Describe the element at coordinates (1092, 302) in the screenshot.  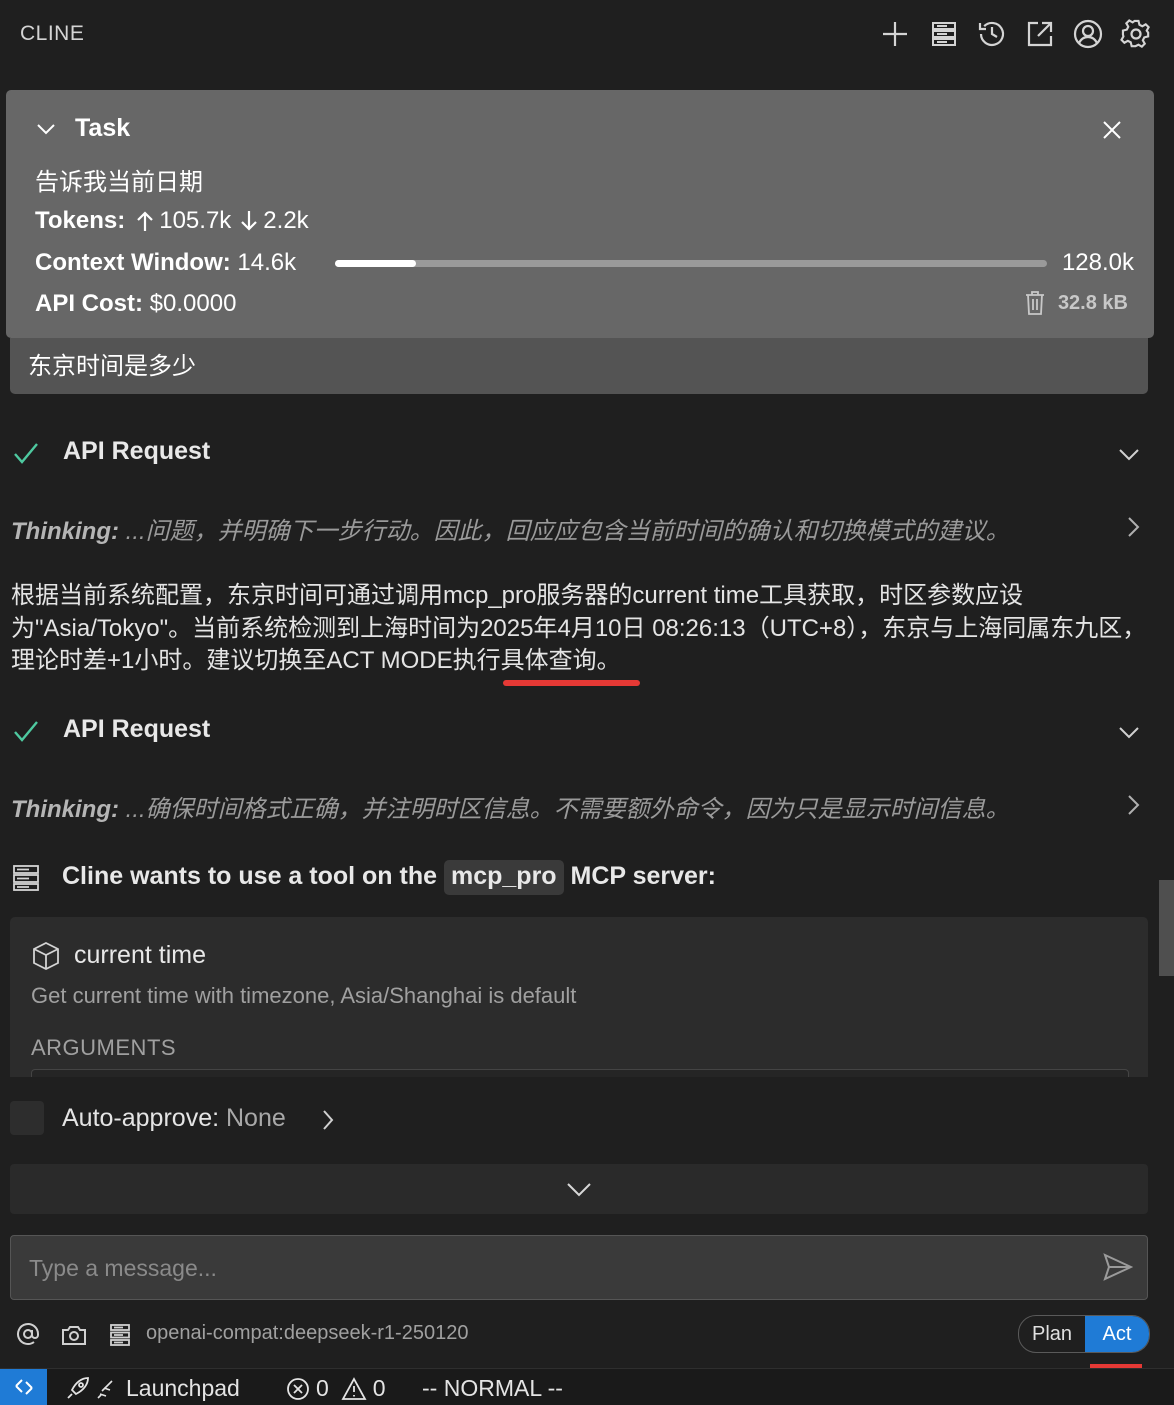
I see `task-size: 32.8 kB` at that location.